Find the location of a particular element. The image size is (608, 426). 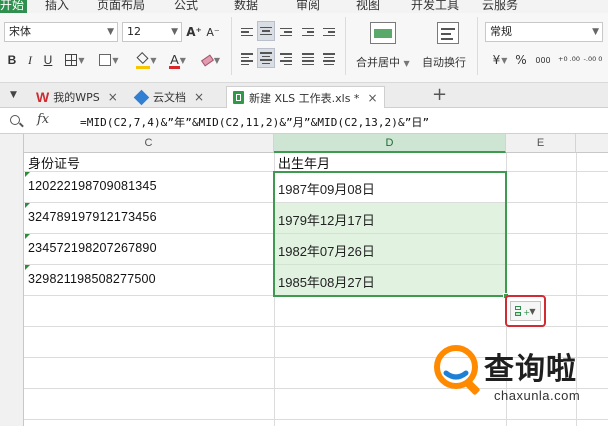

number-format-select: 常规 ▼ is located at coordinates (544, 32).